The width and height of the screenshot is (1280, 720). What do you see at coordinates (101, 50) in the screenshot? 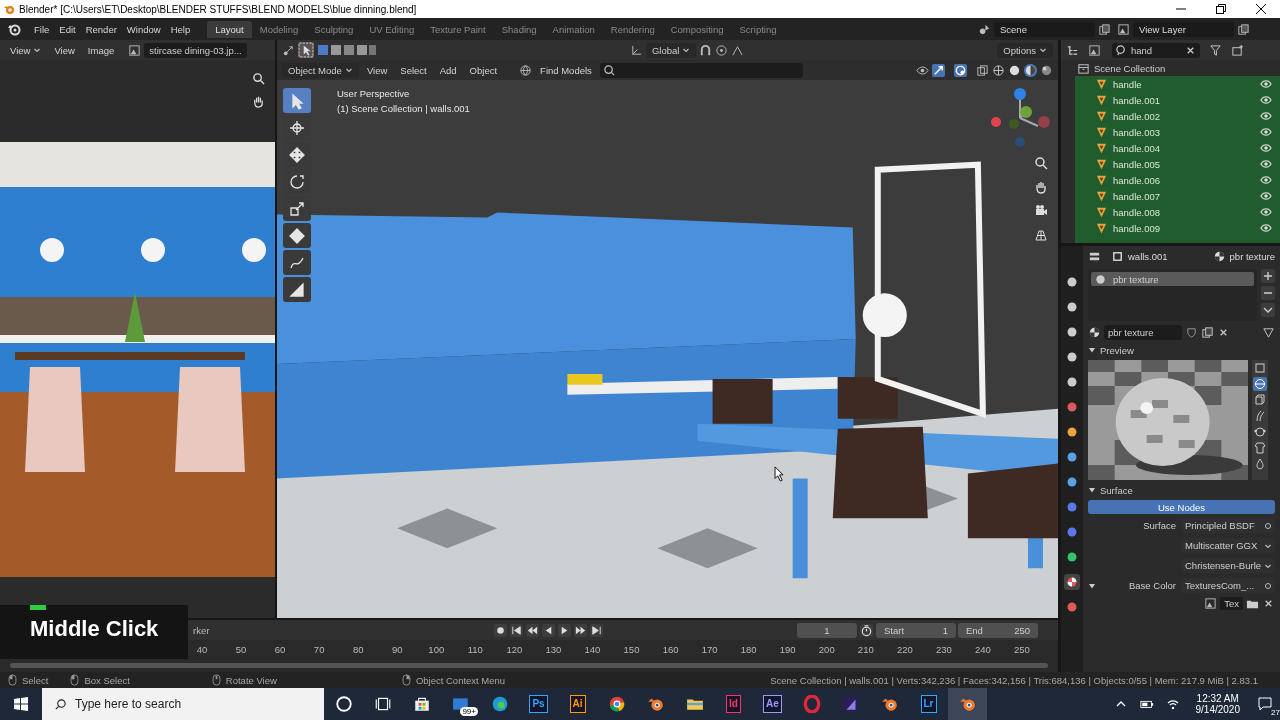
I see `menu-item: Image` at bounding box center [101, 50].